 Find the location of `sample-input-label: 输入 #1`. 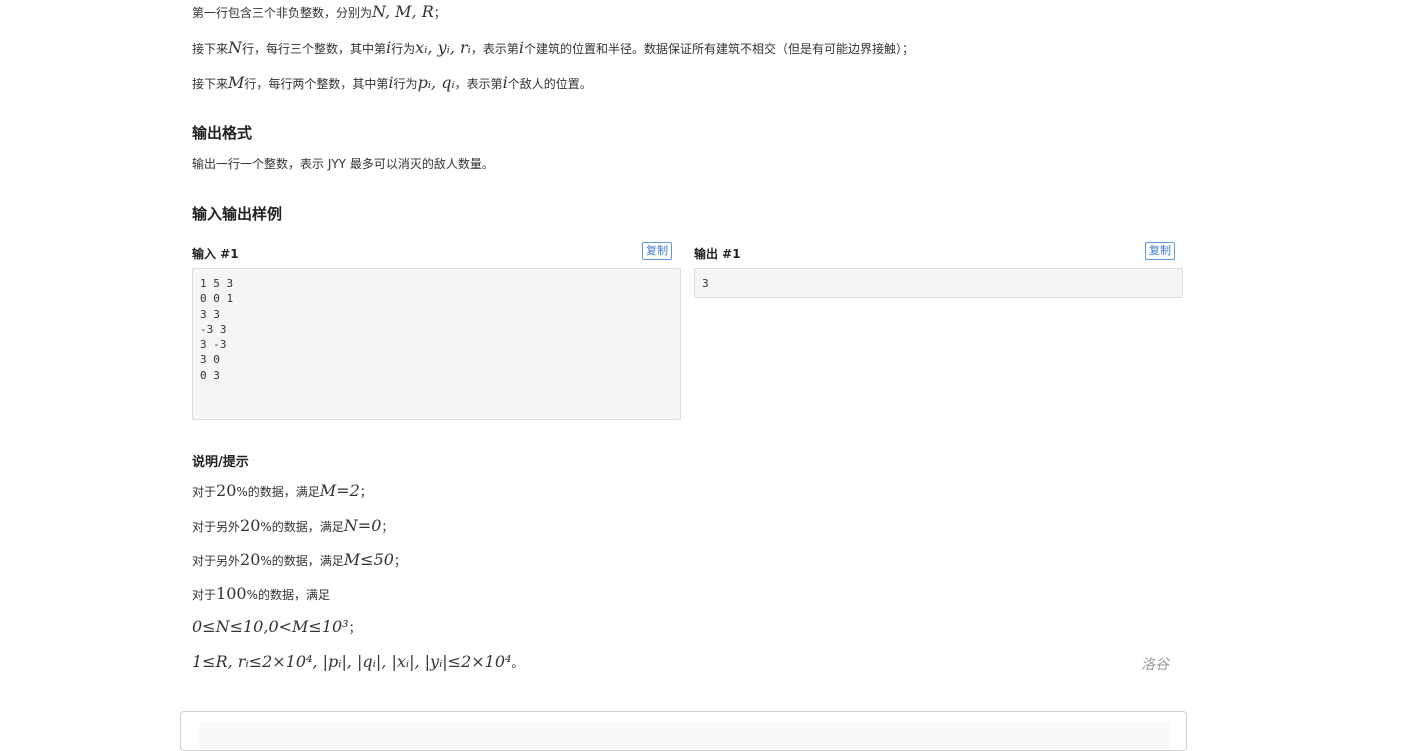

sample-input-label: 输入 #1 is located at coordinates (215, 254).